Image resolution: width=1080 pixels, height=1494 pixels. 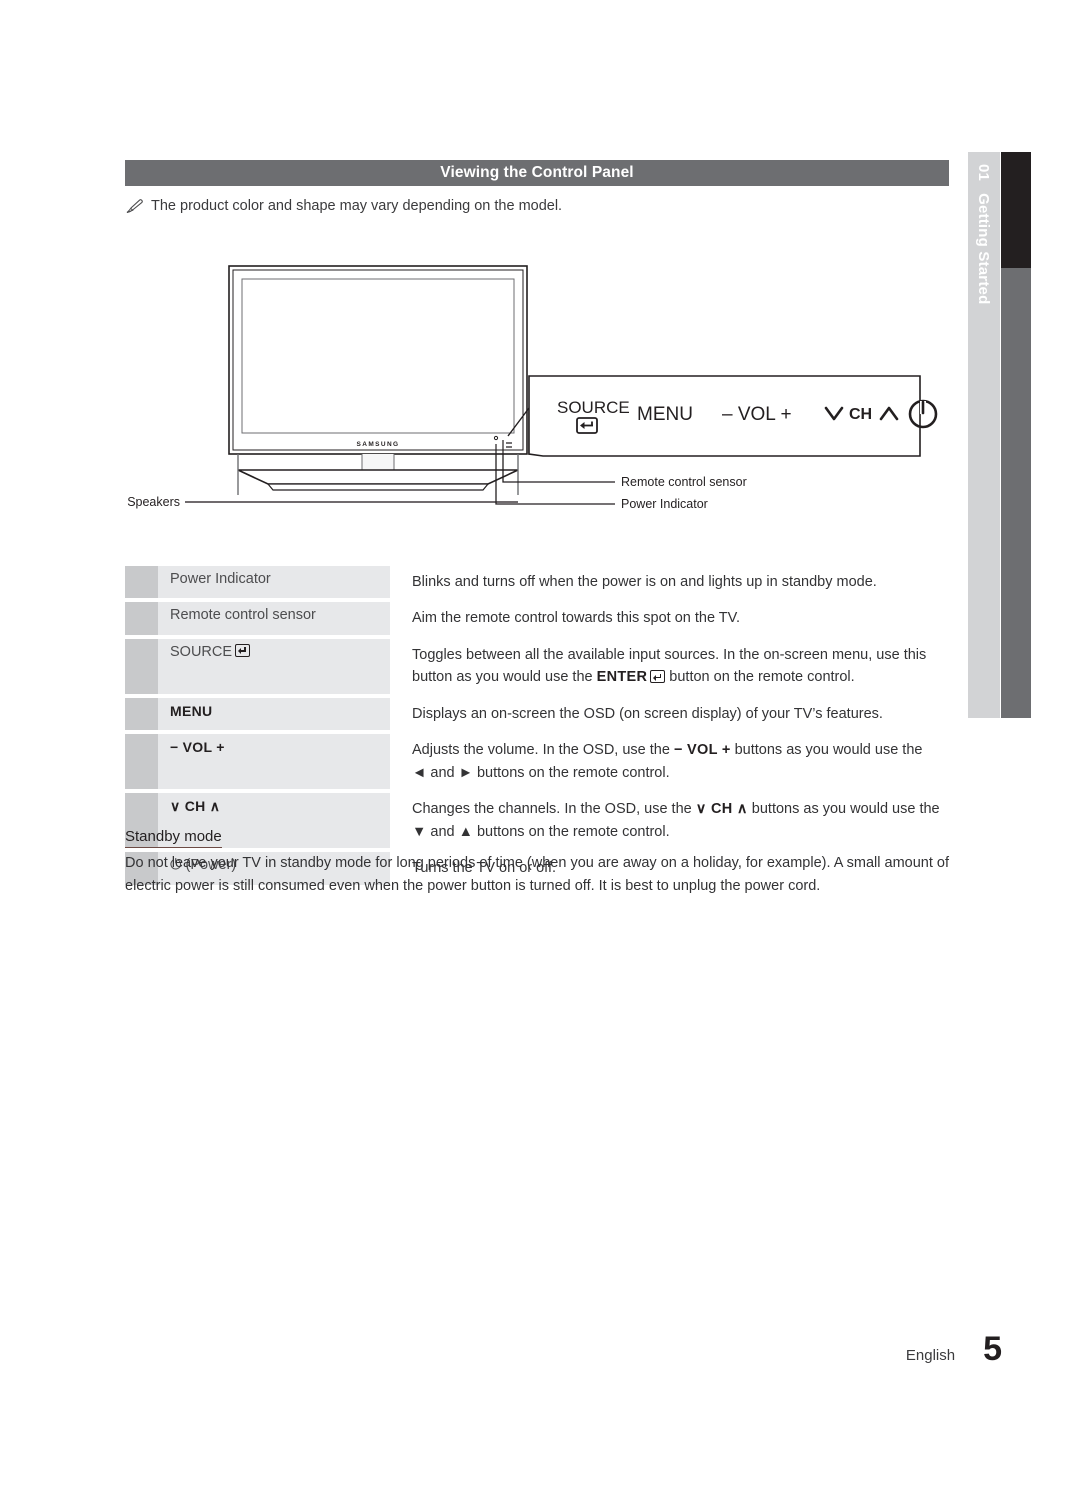 What do you see at coordinates (721, 809) in the screenshot?
I see `inline-button-name: ∨ CH ∧` at bounding box center [721, 809].